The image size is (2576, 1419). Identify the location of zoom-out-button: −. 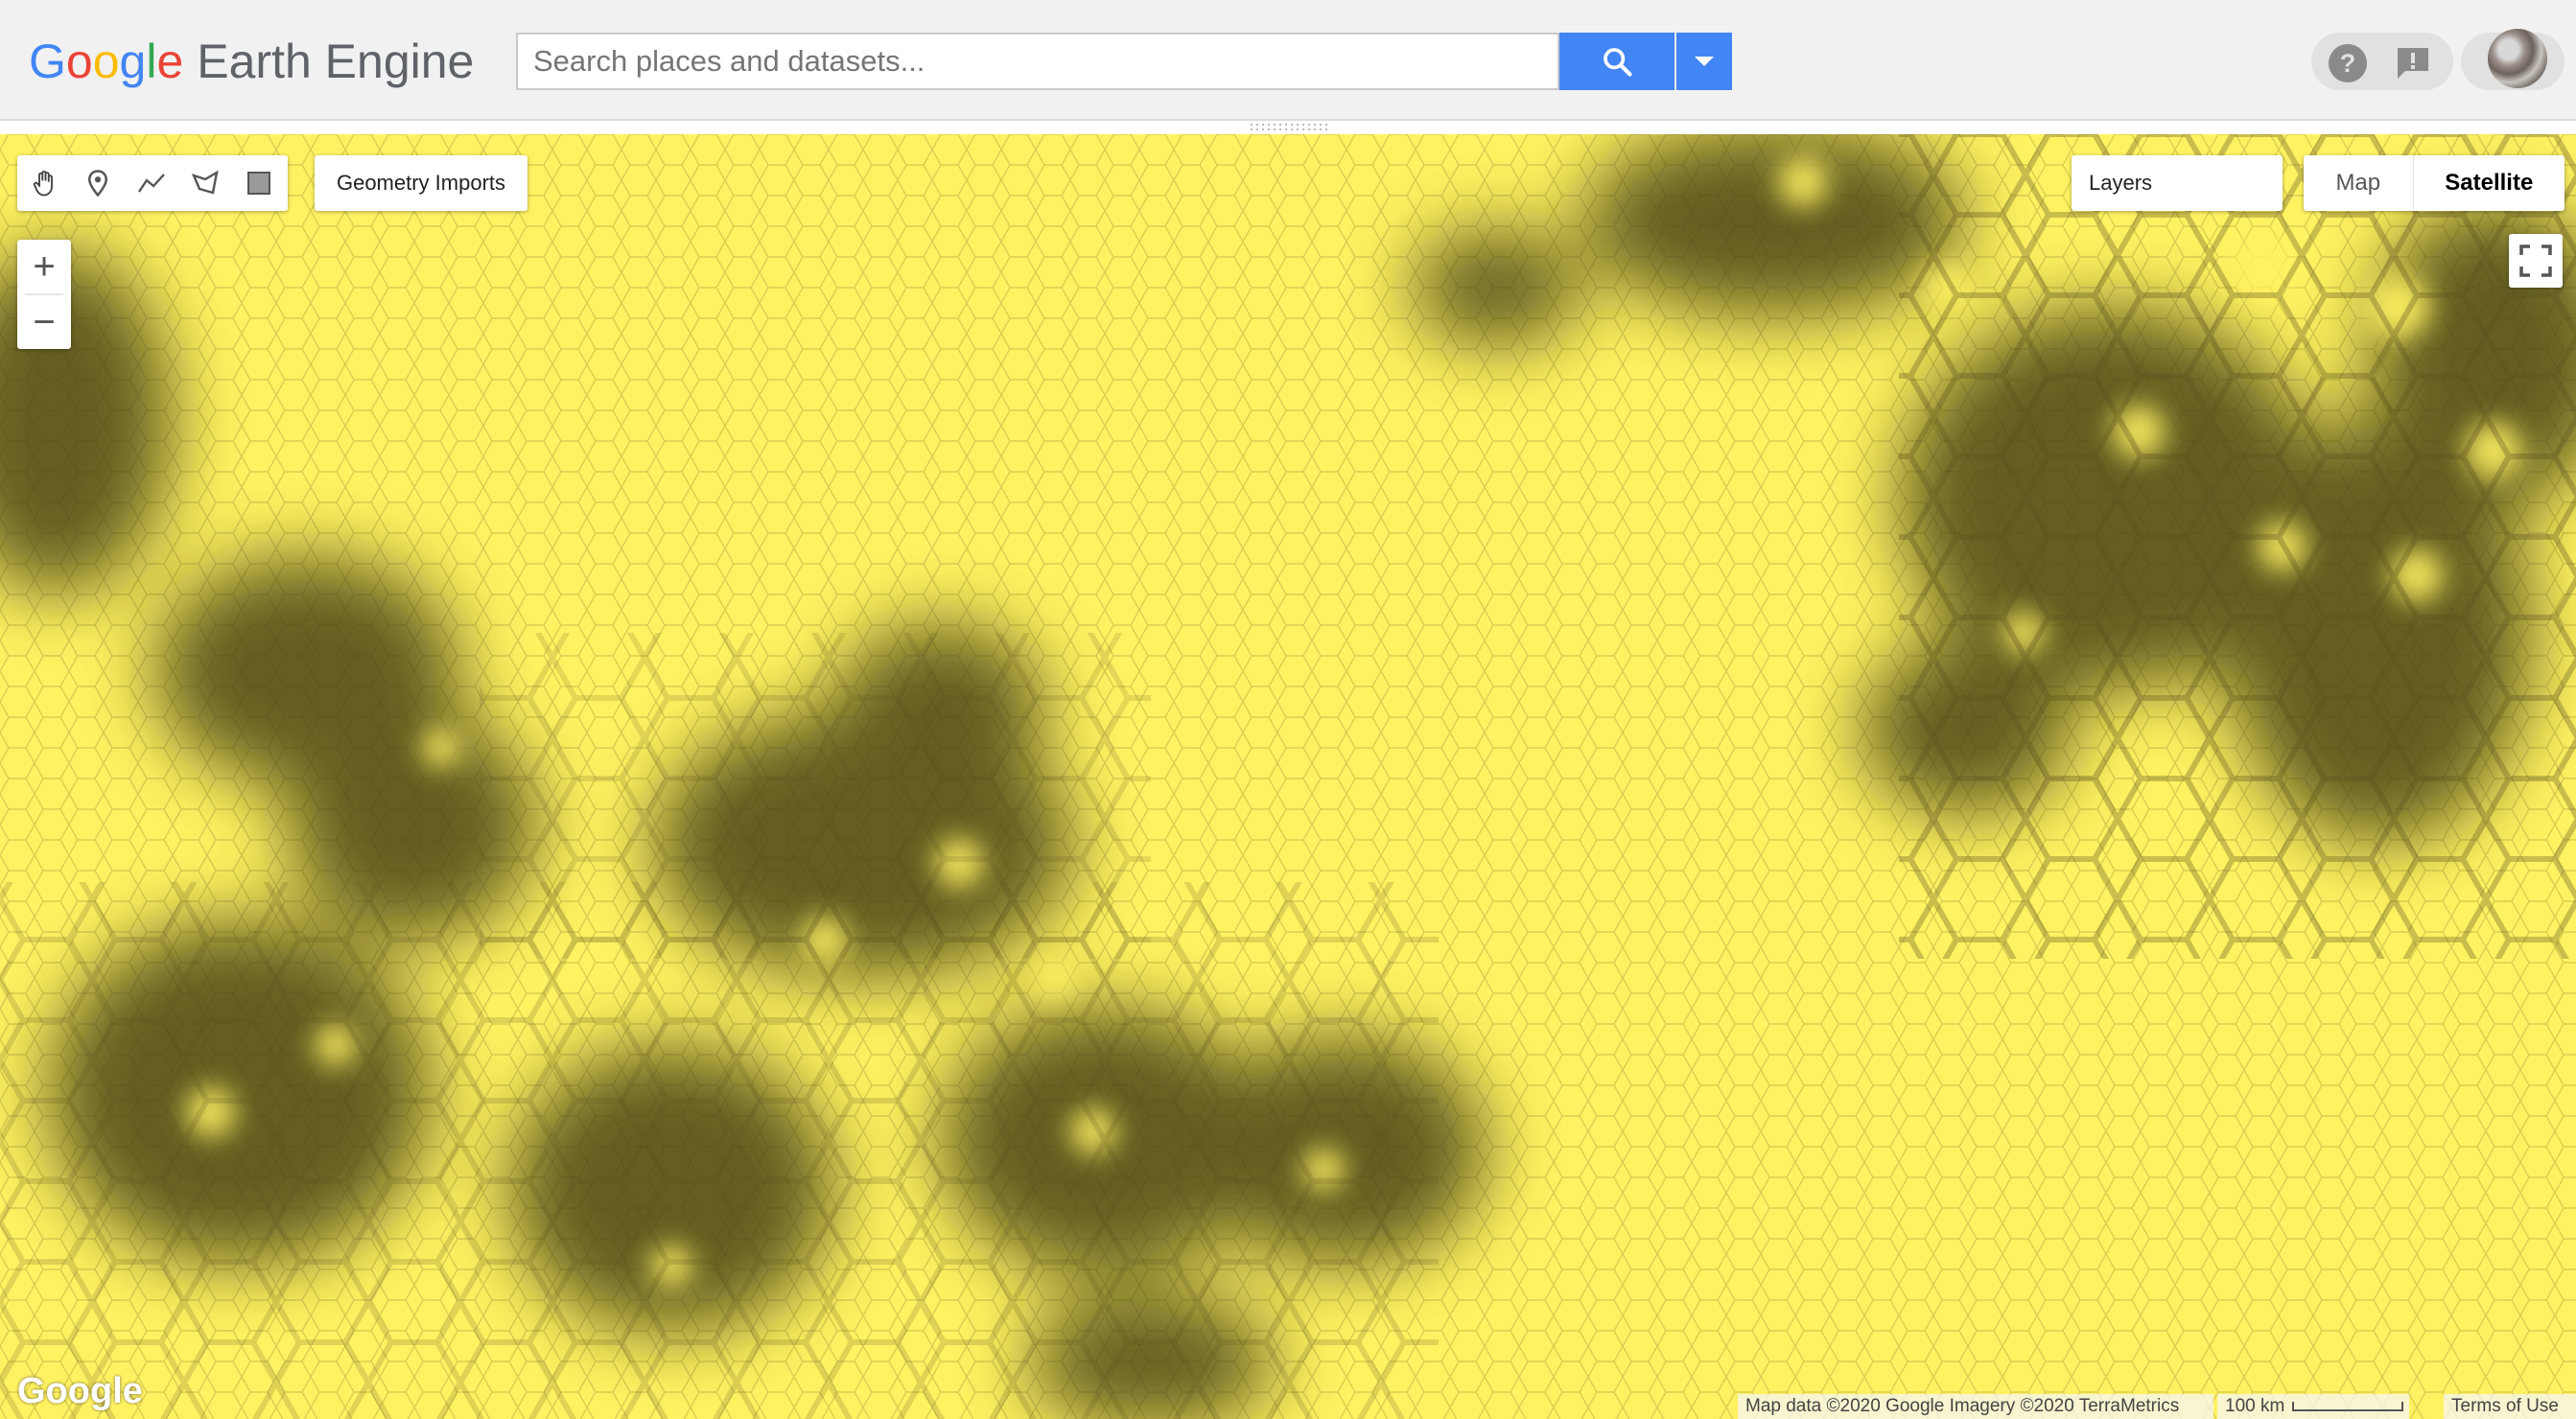
(44, 322).